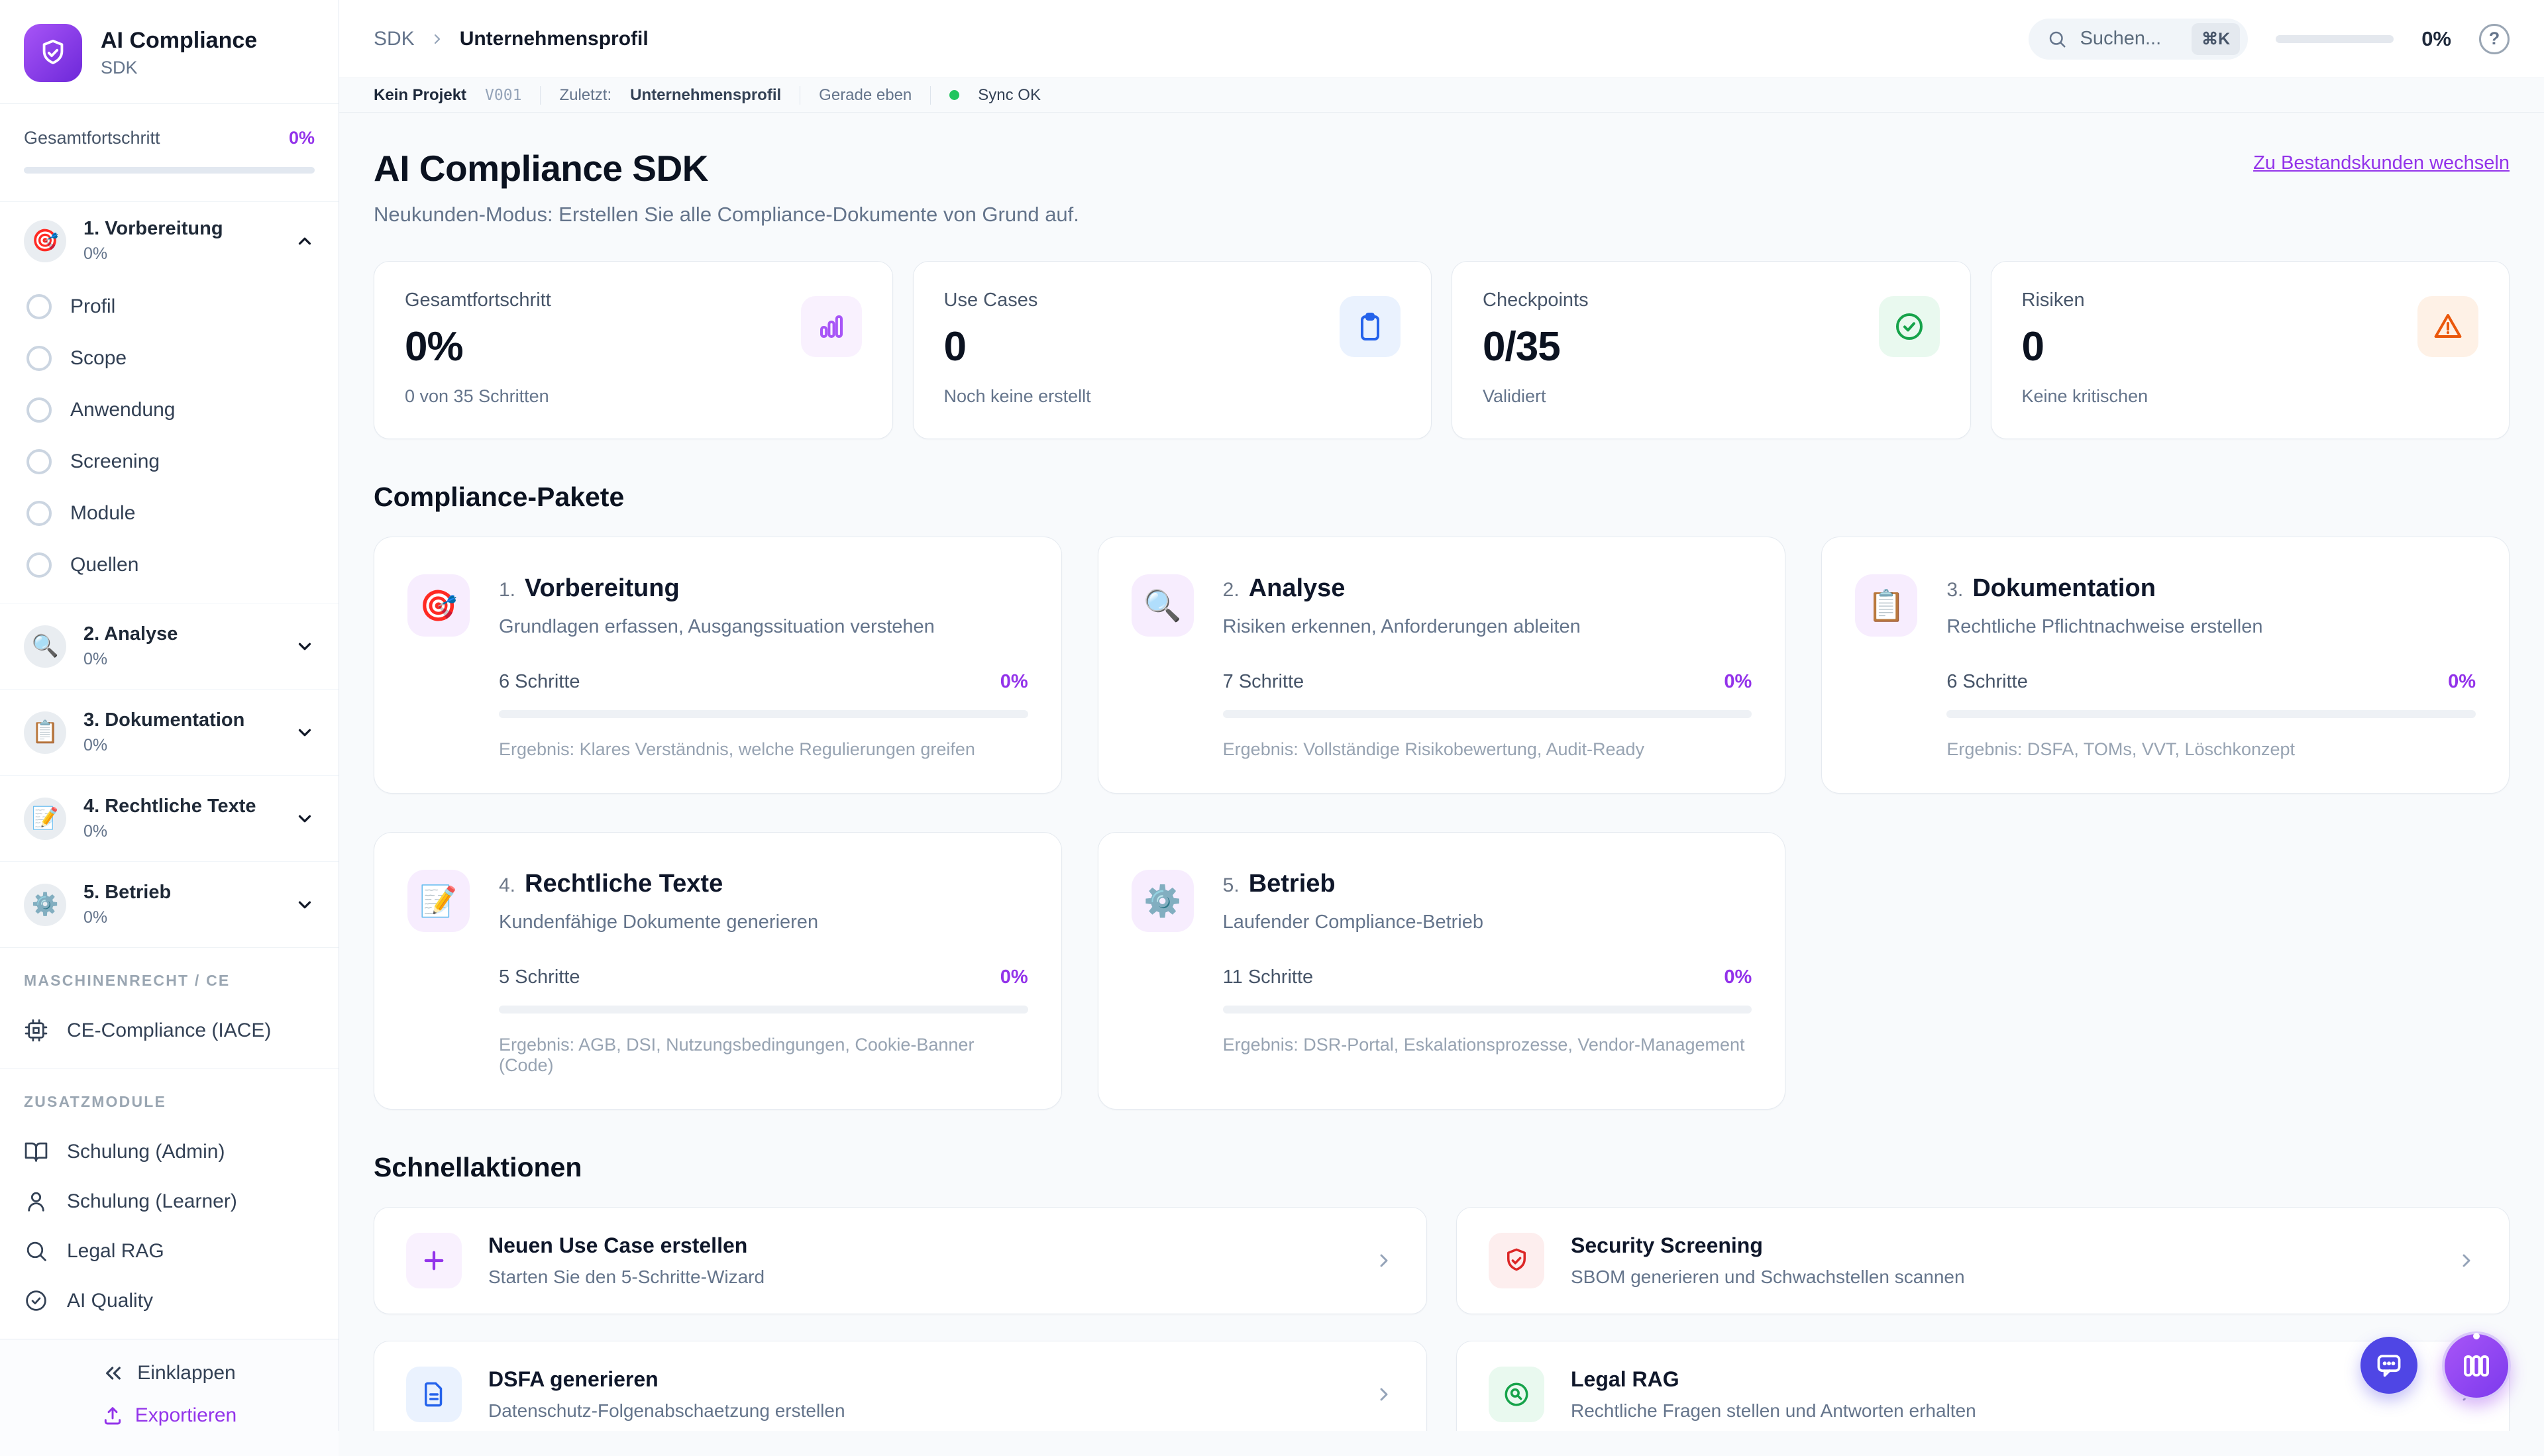 The image size is (2544, 1456). Describe the element at coordinates (2382, 163) in the screenshot. I see `switch-customer-mode-link: Zu Bestandskunden wechseln` at that location.